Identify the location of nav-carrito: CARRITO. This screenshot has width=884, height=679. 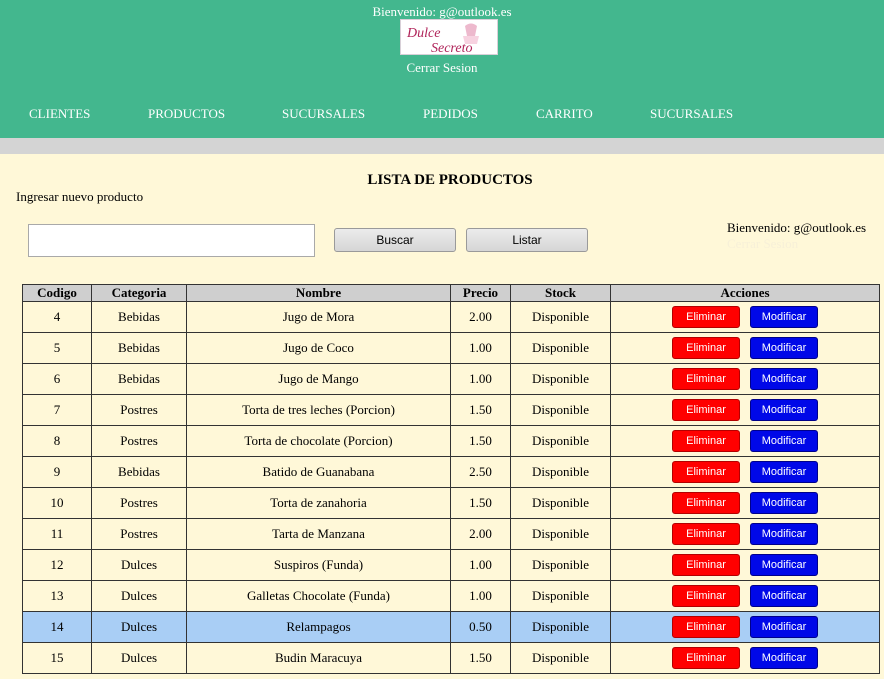
(564, 114).